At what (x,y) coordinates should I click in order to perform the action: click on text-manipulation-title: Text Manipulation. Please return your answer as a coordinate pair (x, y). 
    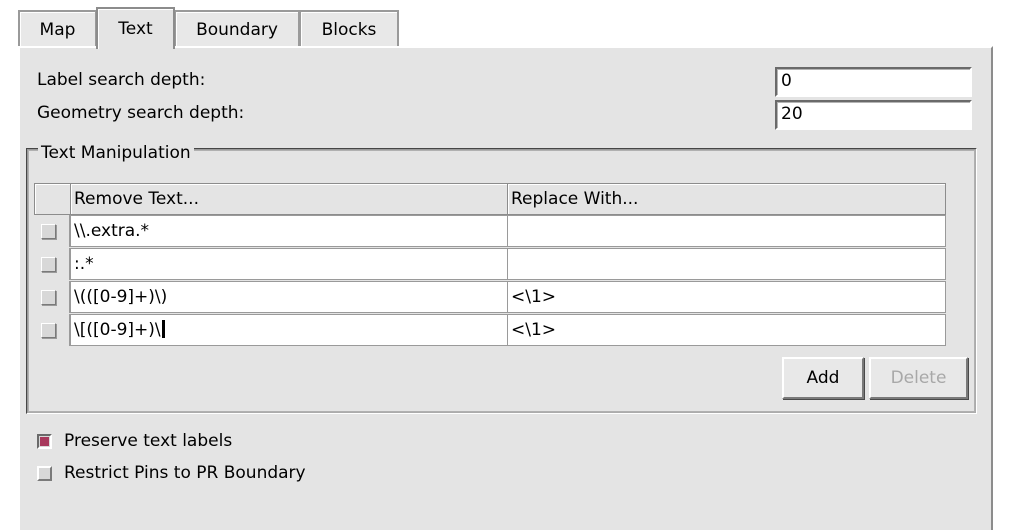
    Looking at the image, I should click on (116, 153).